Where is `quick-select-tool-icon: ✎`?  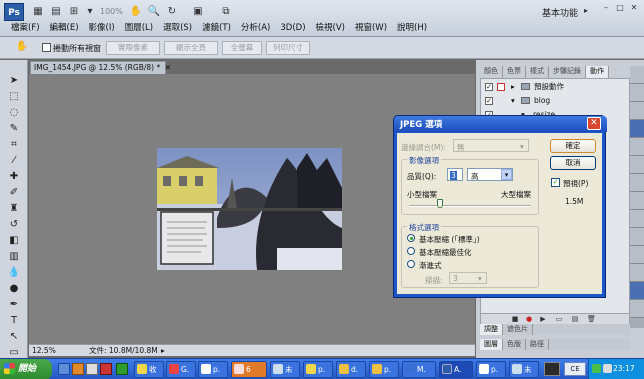 quick-select-tool-icon: ✎ is located at coordinates (14, 129).